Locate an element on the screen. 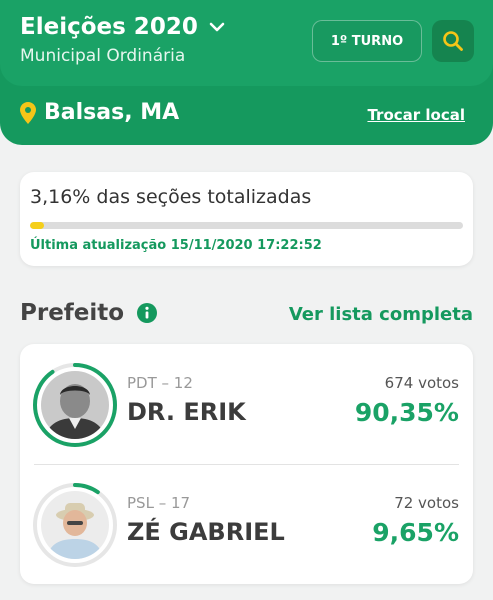  location-name: Balsas, MA is located at coordinates (112, 112).